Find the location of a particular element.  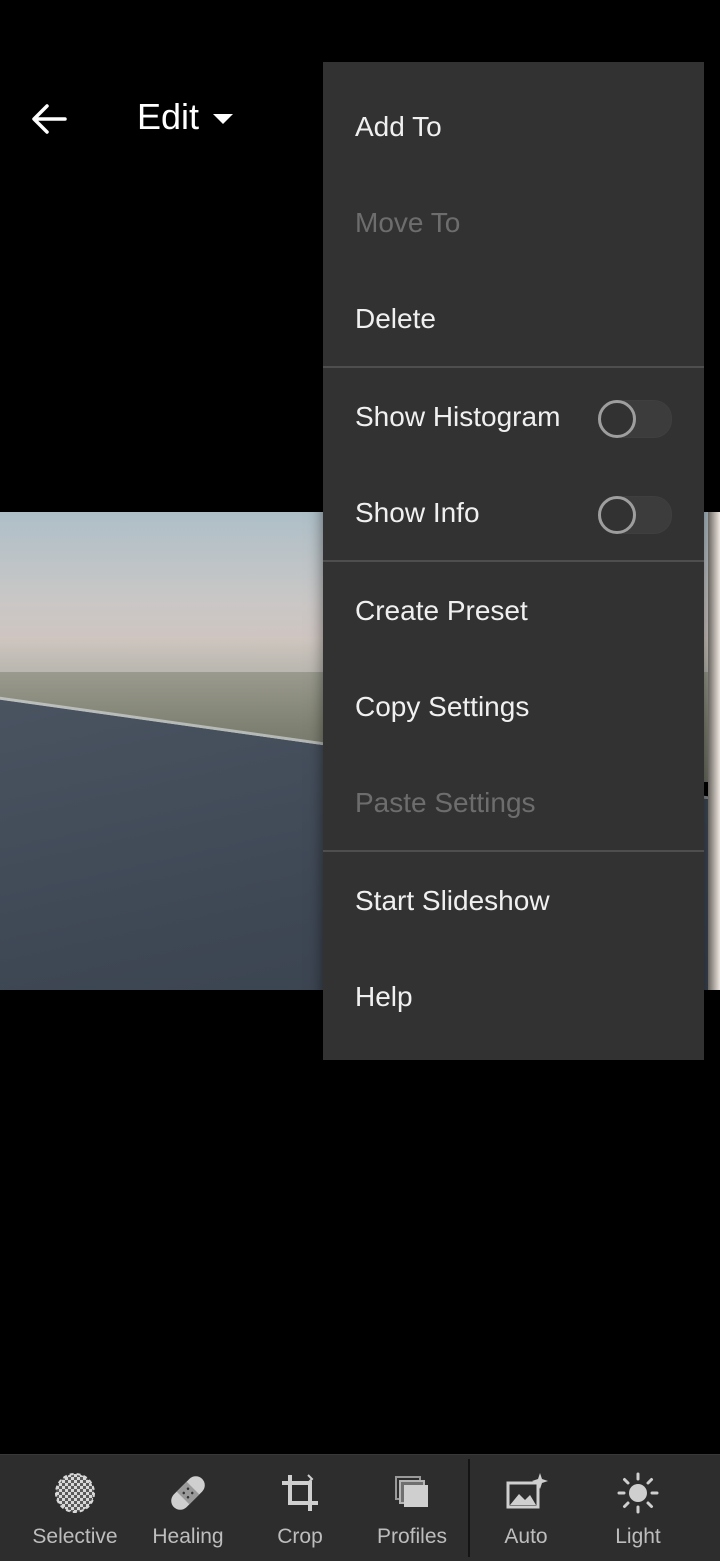

menu-item-label: Start Slideshow is located at coordinates (452, 900).